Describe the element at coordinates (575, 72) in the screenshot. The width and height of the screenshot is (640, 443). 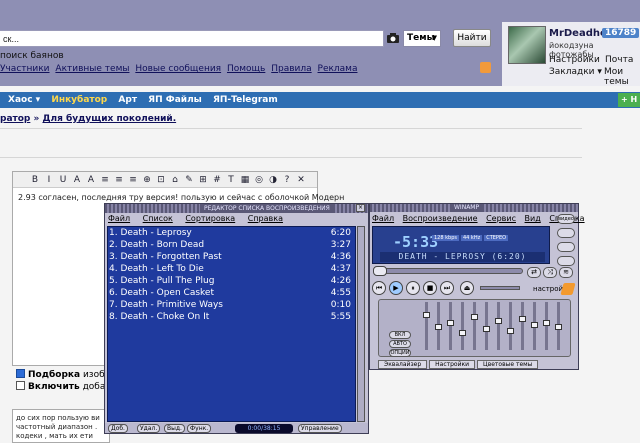
I see `bookmarks-link: Закладки ▾` at that location.